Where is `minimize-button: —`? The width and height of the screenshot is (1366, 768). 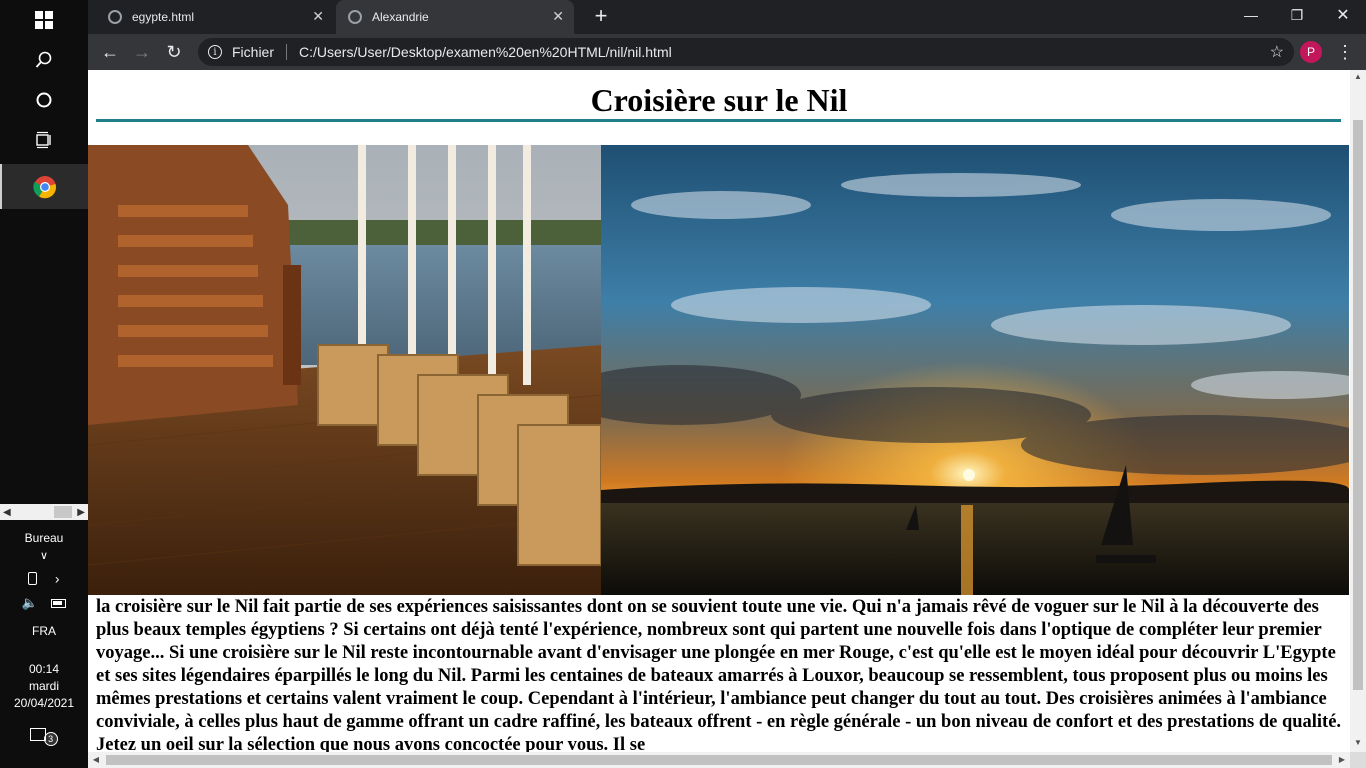
minimize-button: — is located at coordinates (1251, 15).